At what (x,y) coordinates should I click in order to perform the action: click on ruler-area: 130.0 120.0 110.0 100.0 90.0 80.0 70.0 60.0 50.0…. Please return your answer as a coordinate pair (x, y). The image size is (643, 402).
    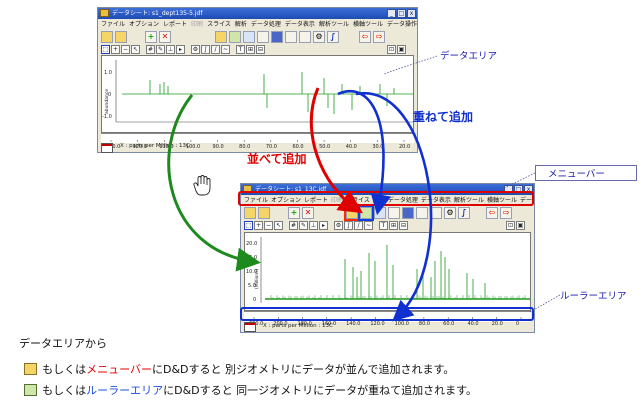
    Looking at the image, I should click on (257, 141).